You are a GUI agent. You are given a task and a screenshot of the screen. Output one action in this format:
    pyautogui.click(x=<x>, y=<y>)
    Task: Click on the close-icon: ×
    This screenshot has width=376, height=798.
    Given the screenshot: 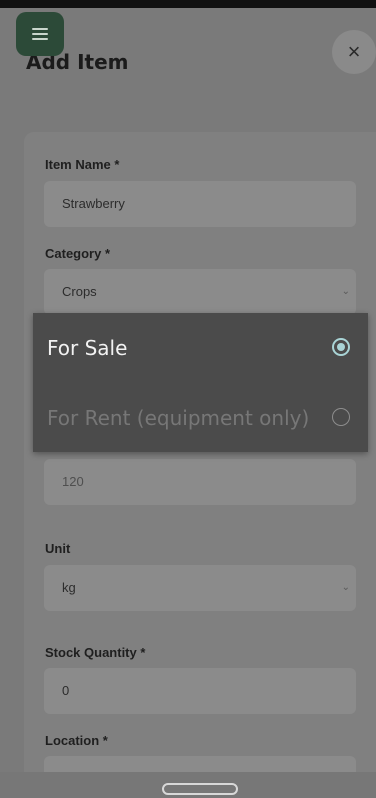 What is the action you would take?
    pyautogui.click(x=354, y=51)
    